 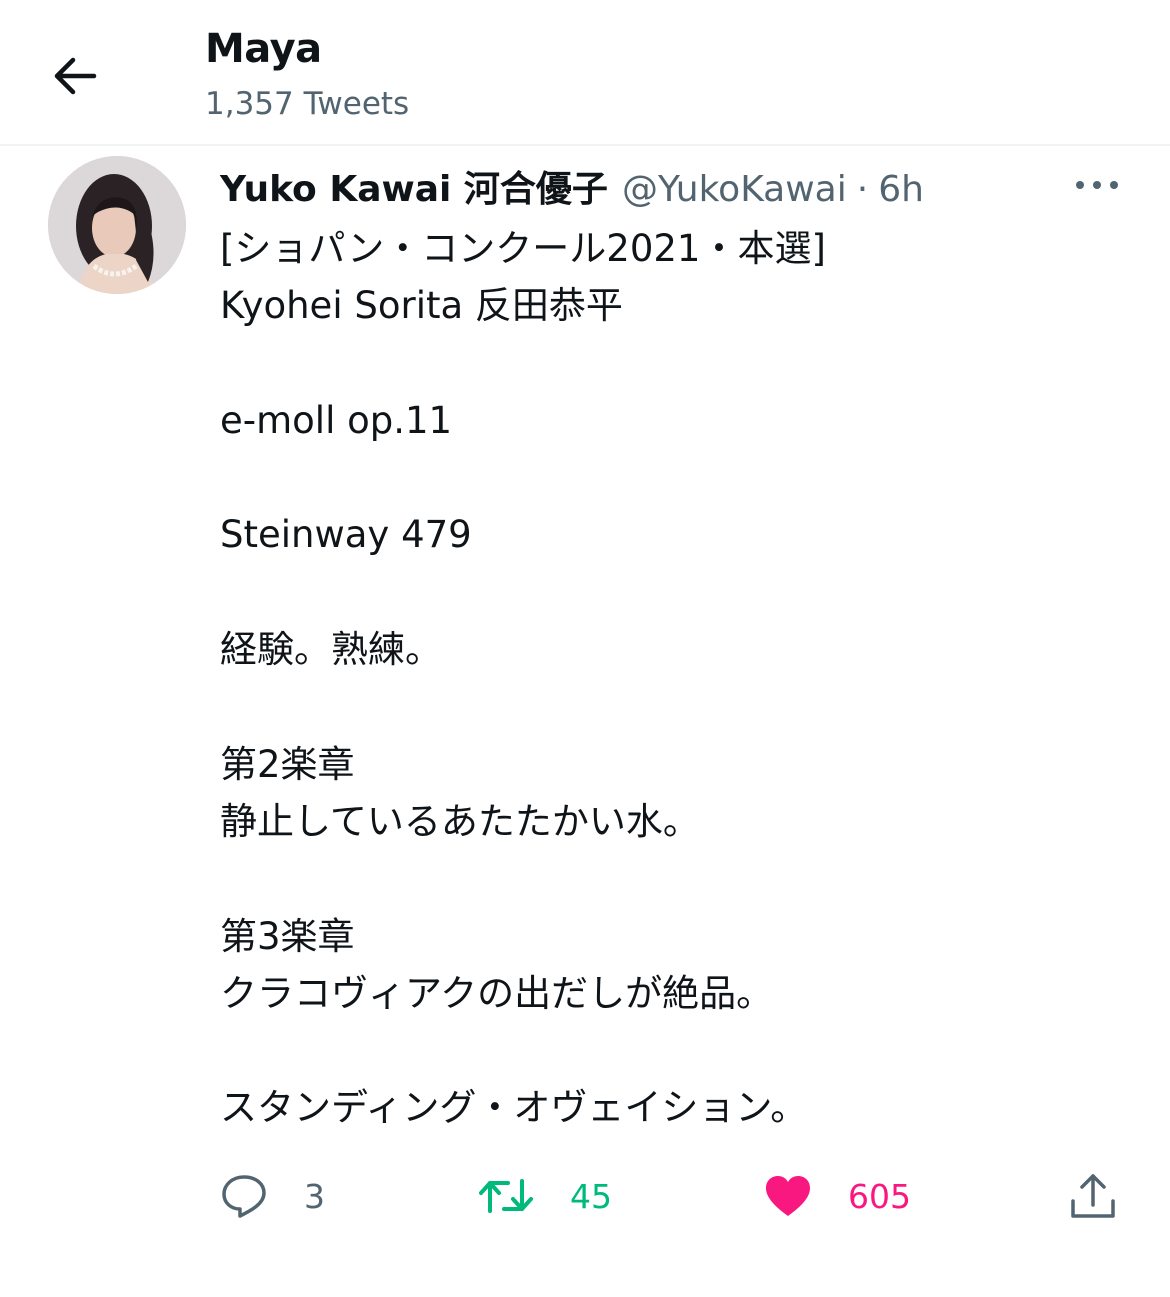 I want to click on more-options-button, so click(x=1097, y=185).